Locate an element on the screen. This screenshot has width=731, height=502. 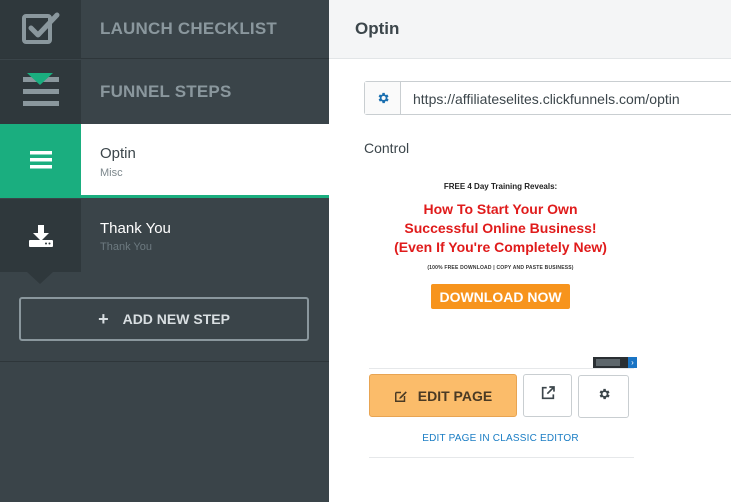
plus-icon: + is located at coordinates (103, 318).